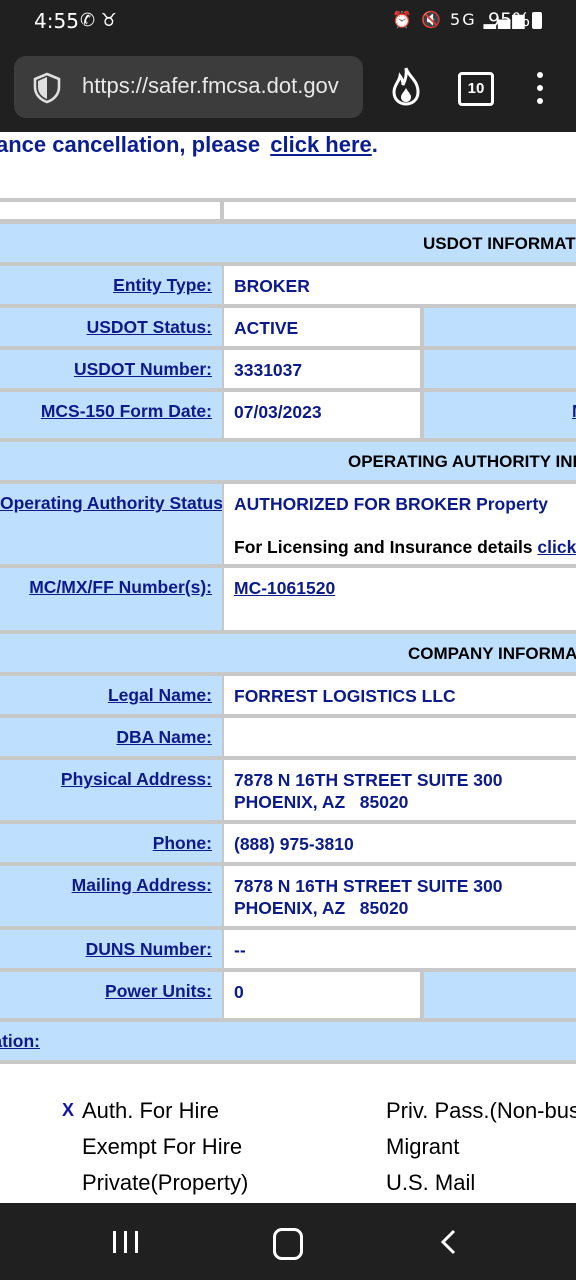 This screenshot has width=576, height=1280. What do you see at coordinates (47, 88) in the screenshot?
I see `shield-icon` at bounding box center [47, 88].